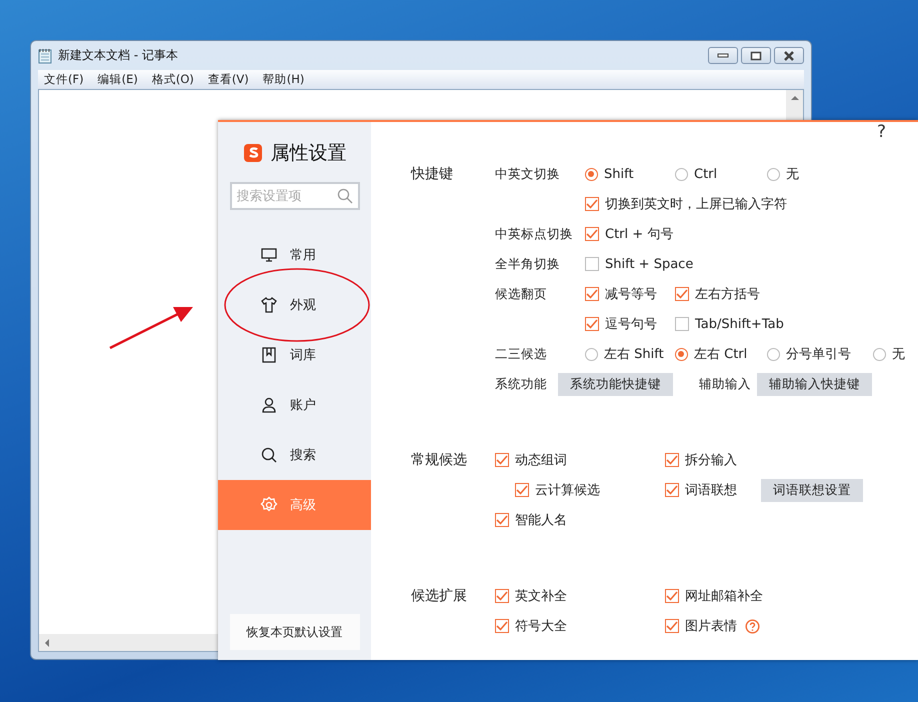 The width and height of the screenshot is (918, 702). I want to click on option-text: 词语联想, so click(711, 490).